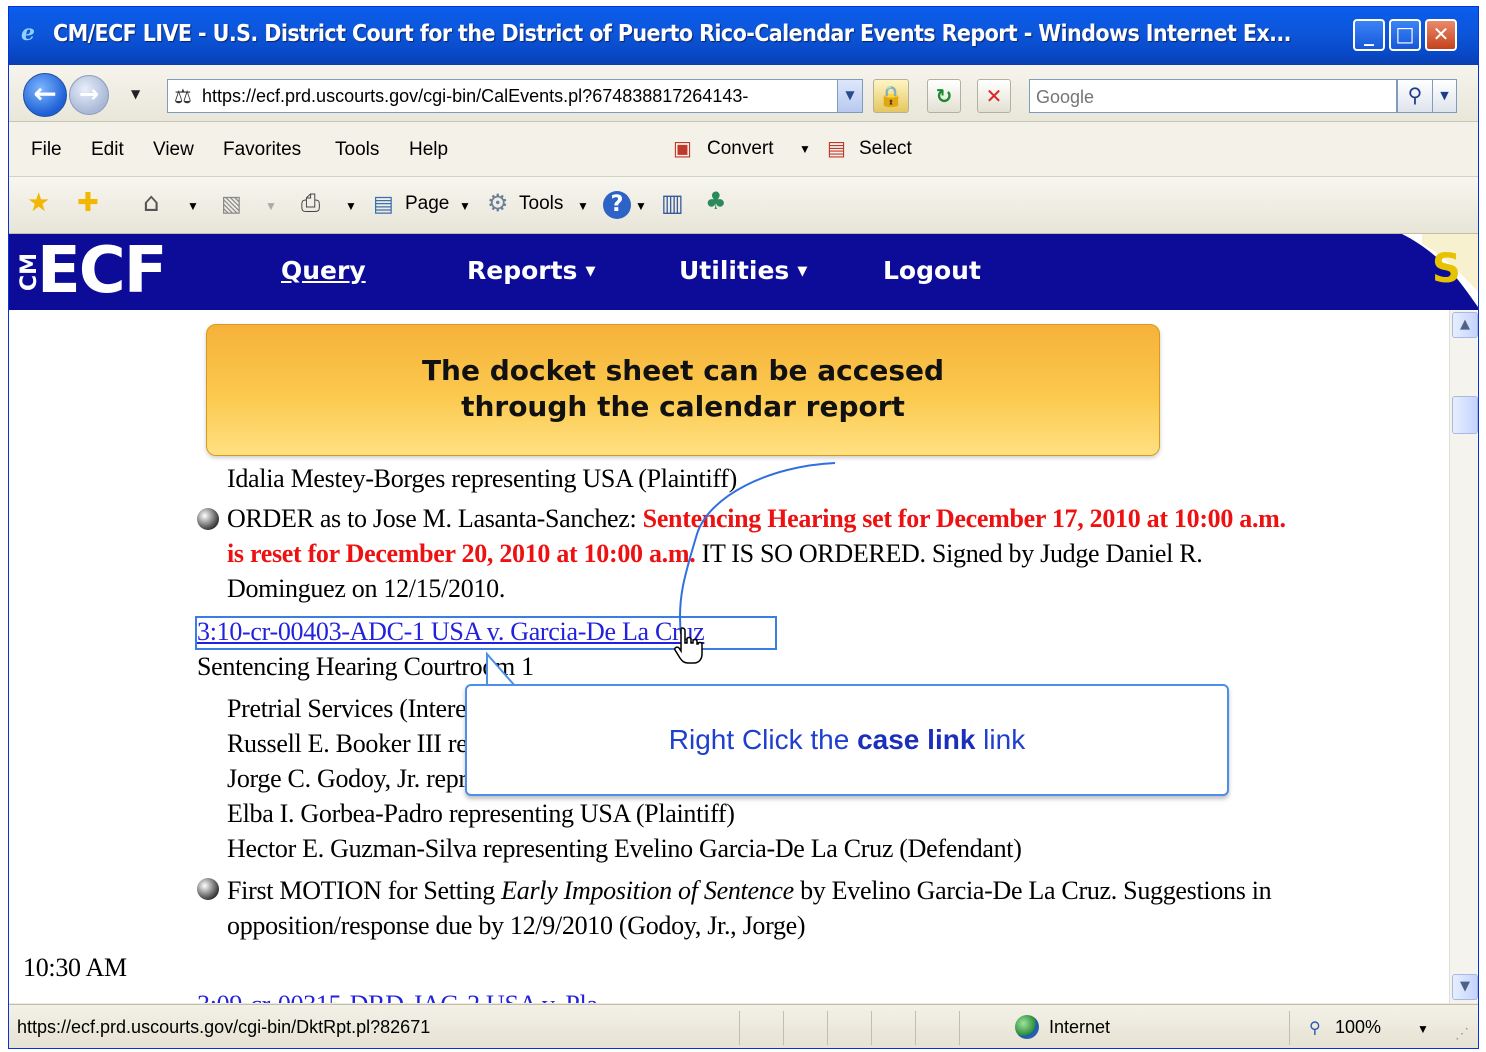  I want to click on search-options-dropdown-icon: ▼, so click(1445, 96).